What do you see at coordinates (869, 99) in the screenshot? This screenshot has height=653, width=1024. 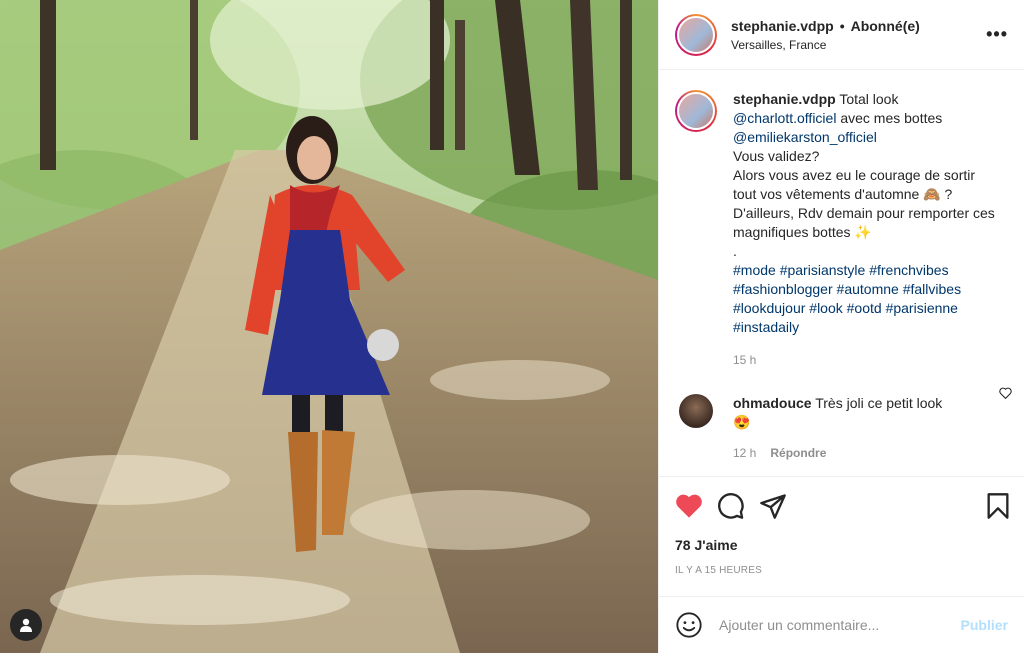 I see `caption-text: Total look` at bounding box center [869, 99].